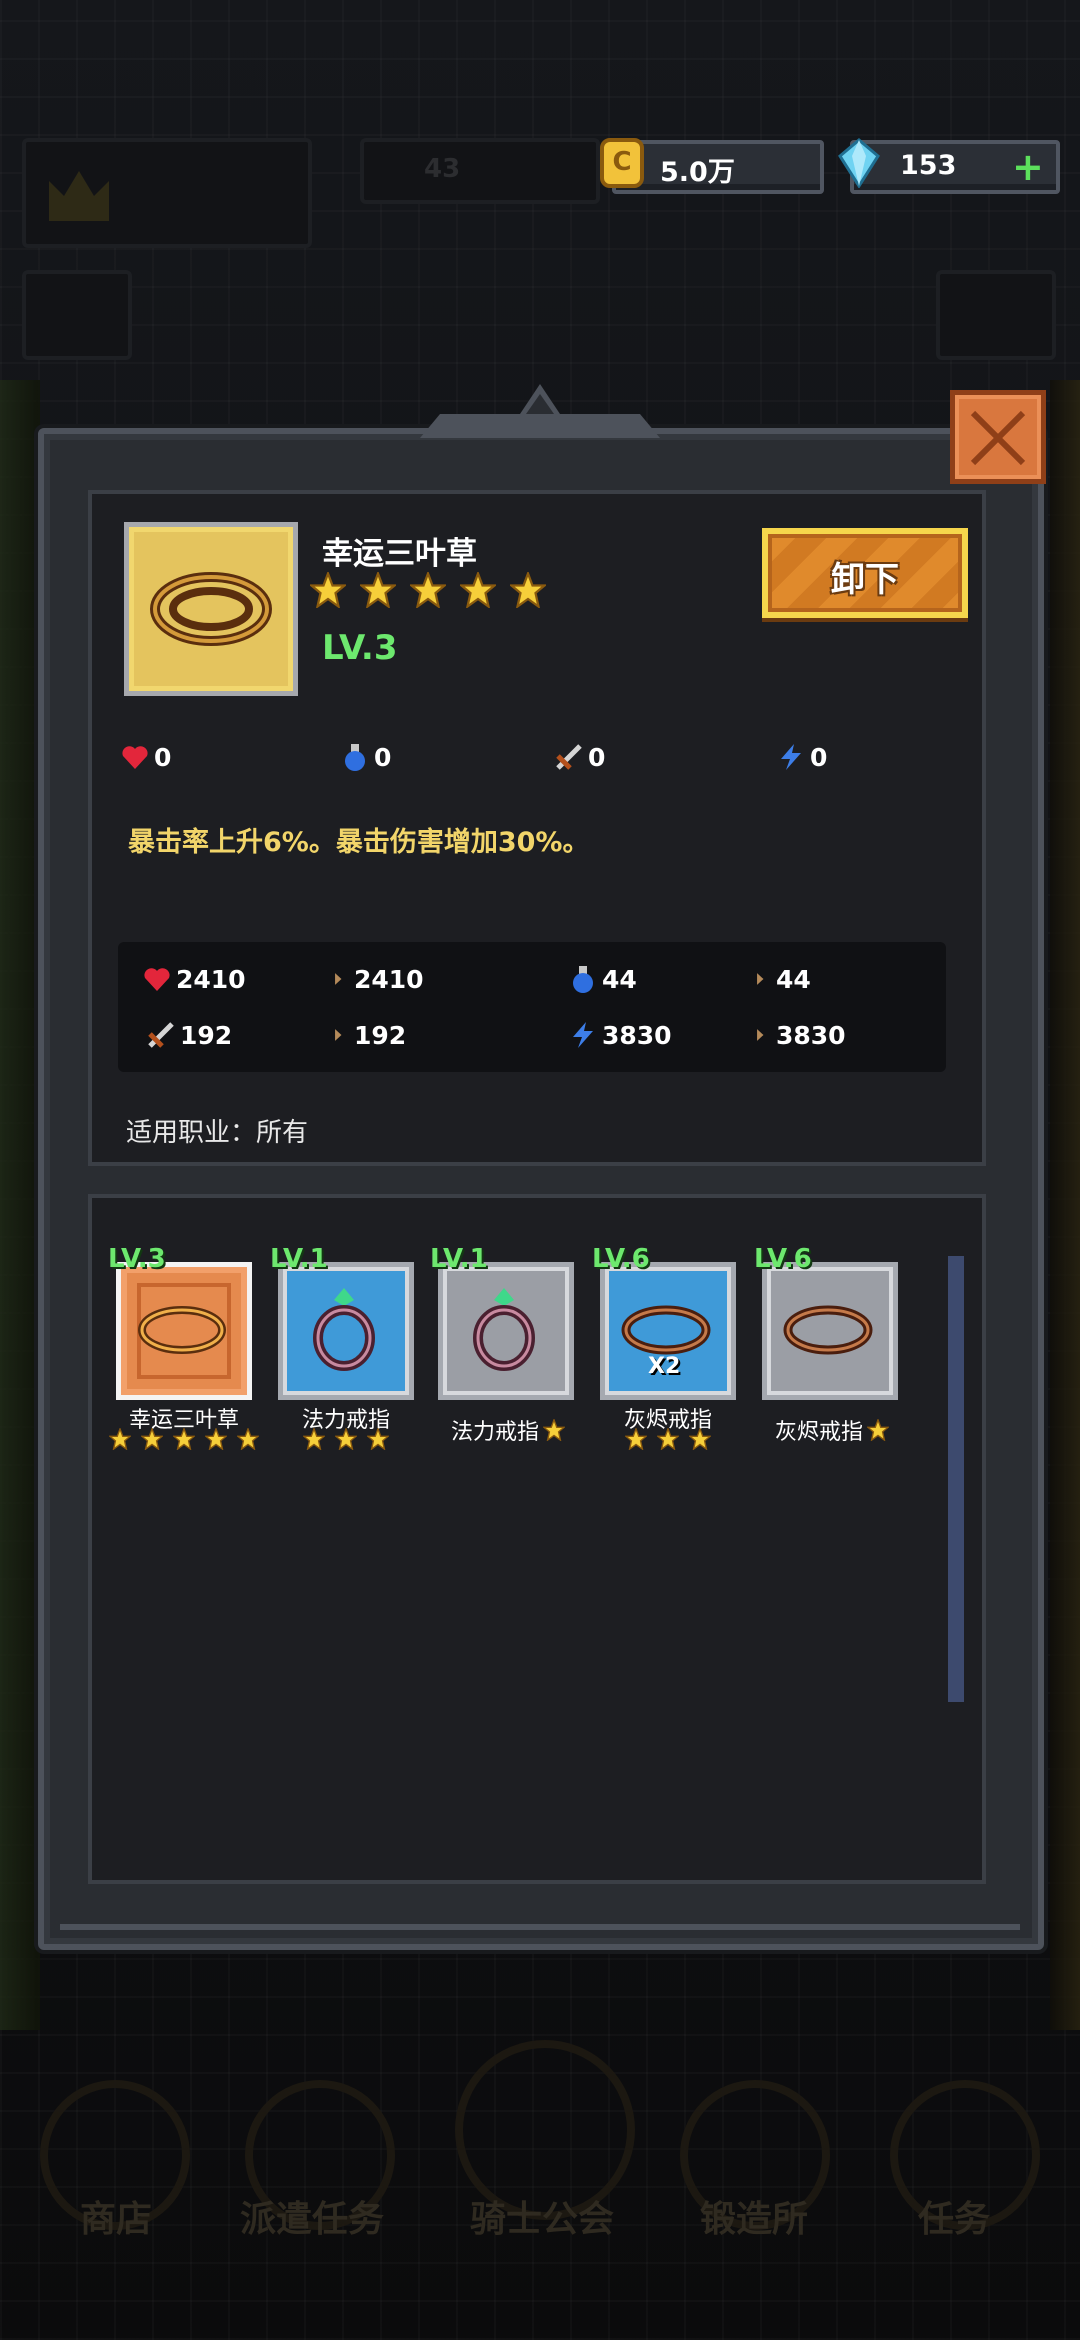 This screenshot has height=2340, width=1080. What do you see at coordinates (811, 1035) in the screenshot?
I see `compare-speed-new-value: 3830` at bounding box center [811, 1035].